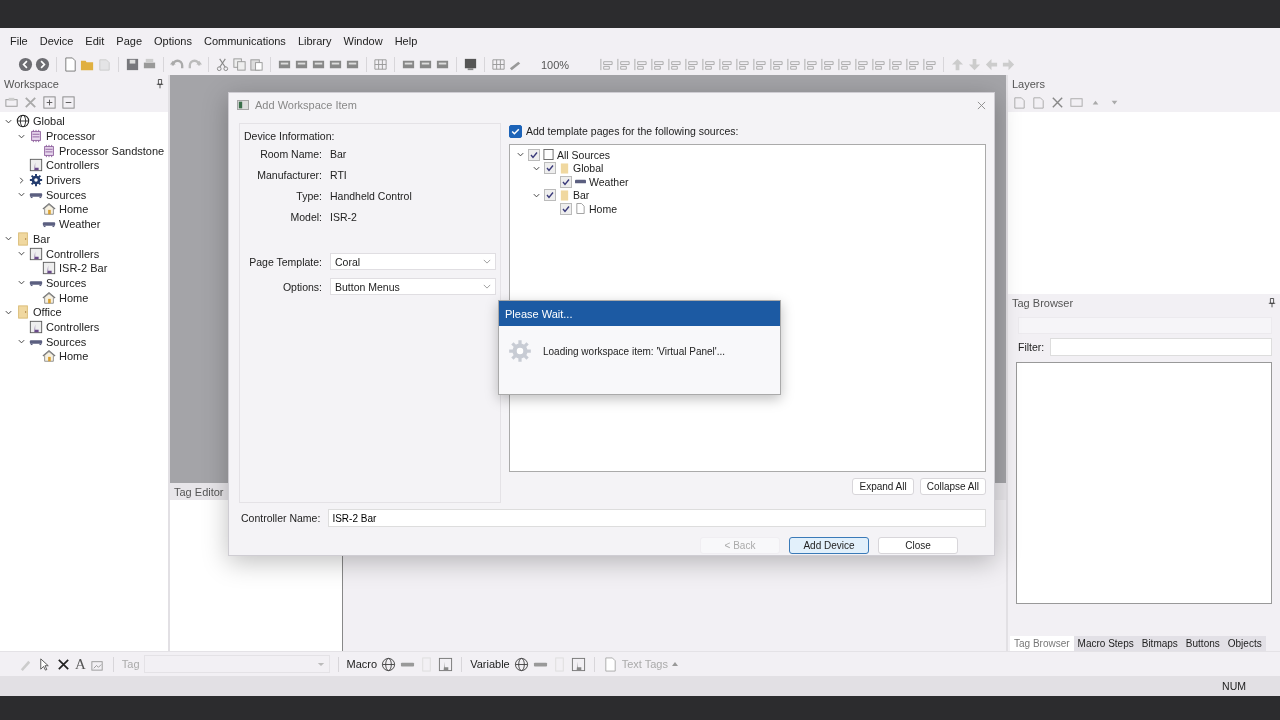  Describe the element at coordinates (21, 180) in the screenshot. I see `chevron-right-icon` at that location.